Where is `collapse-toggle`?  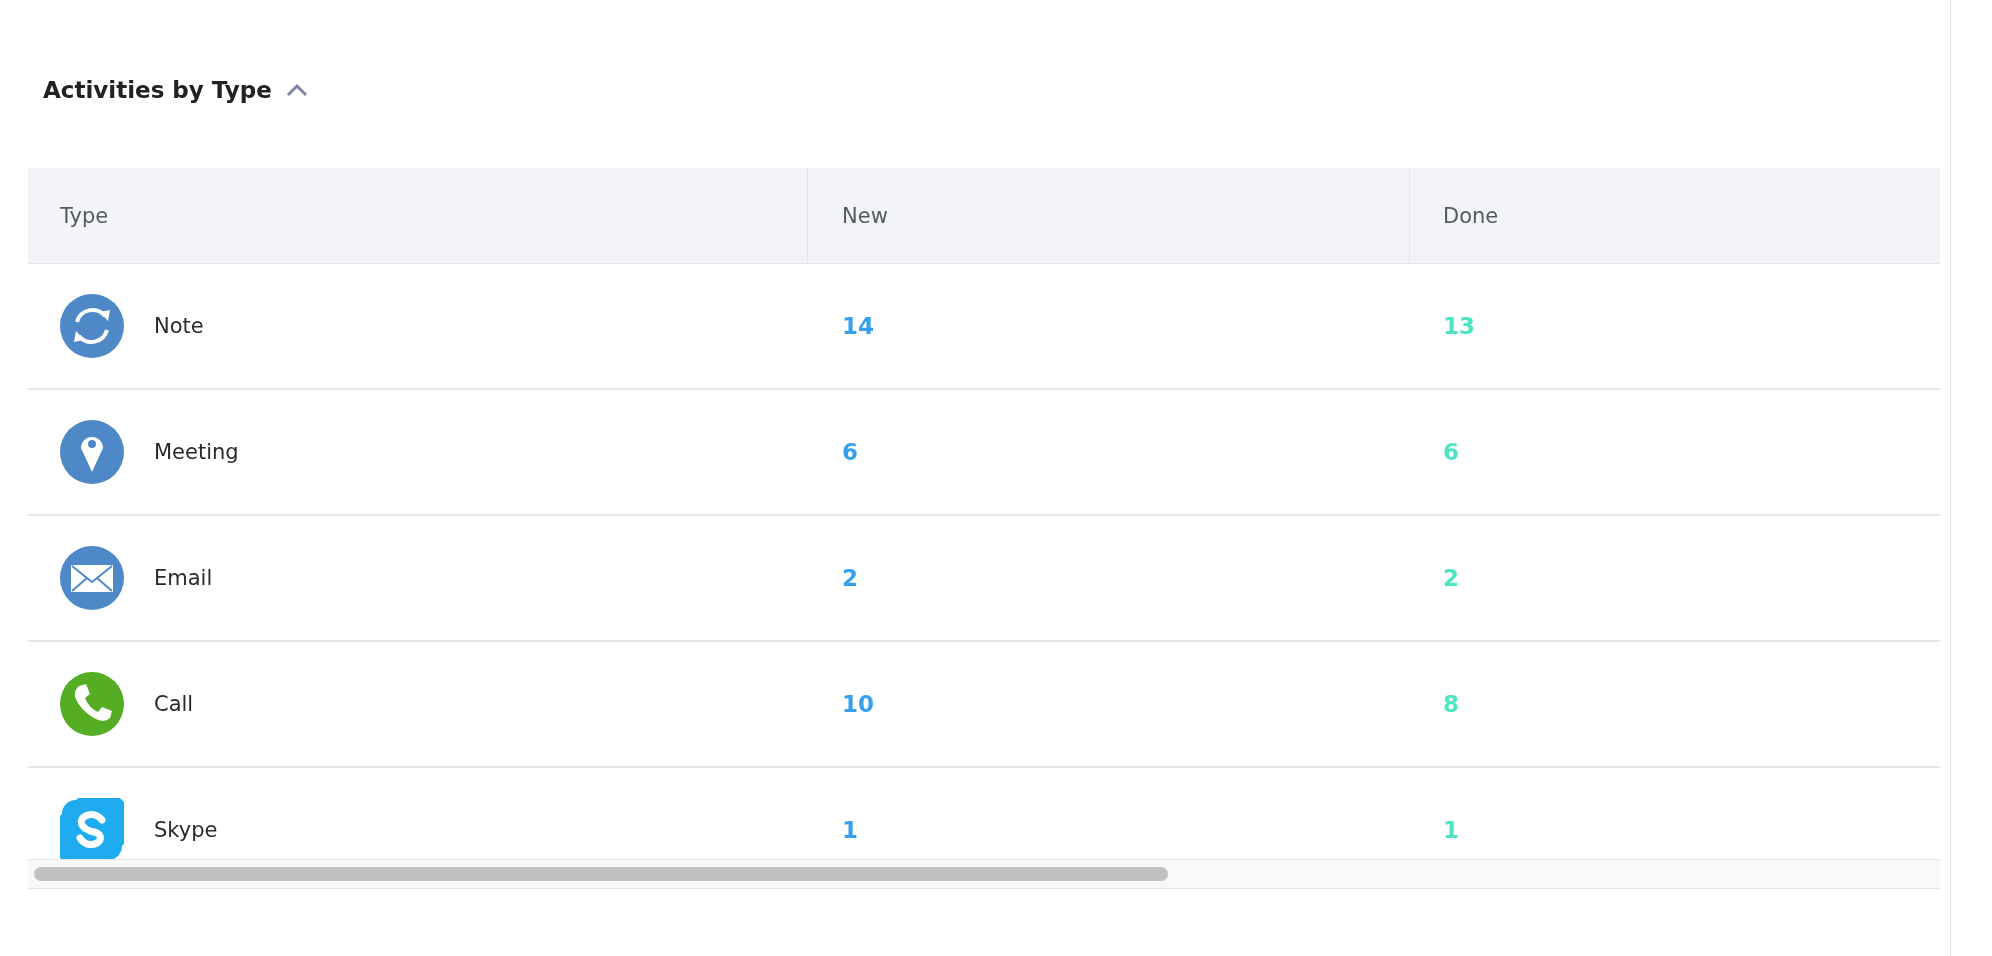 collapse-toggle is located at coordinates (296, 90).